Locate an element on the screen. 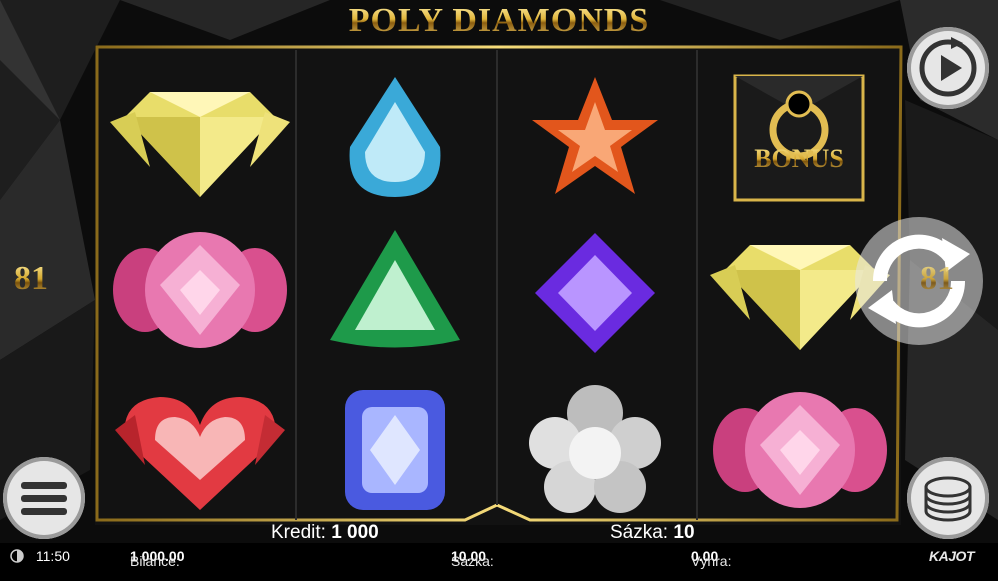 The height and width of the screenshot is (581, 998). lines-count-left: 81 is located at coordinates (31, 278).